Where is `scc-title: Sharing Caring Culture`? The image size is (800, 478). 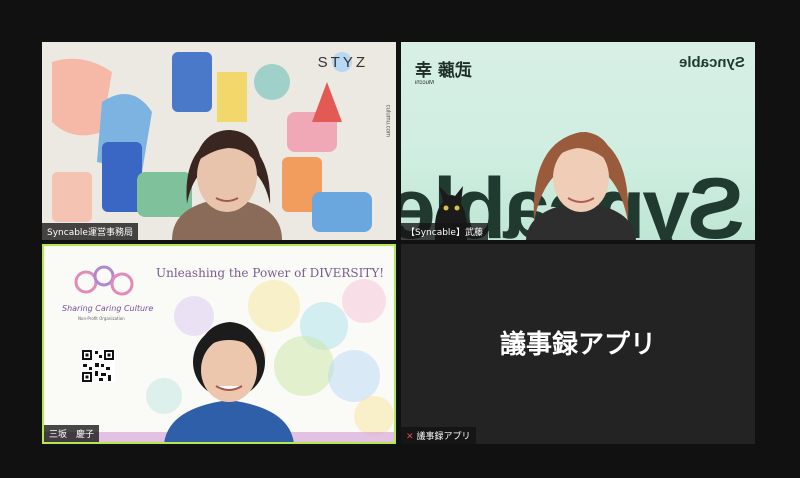 scc-title: Sharing Caring Culture is located at coordinates (108, 308).